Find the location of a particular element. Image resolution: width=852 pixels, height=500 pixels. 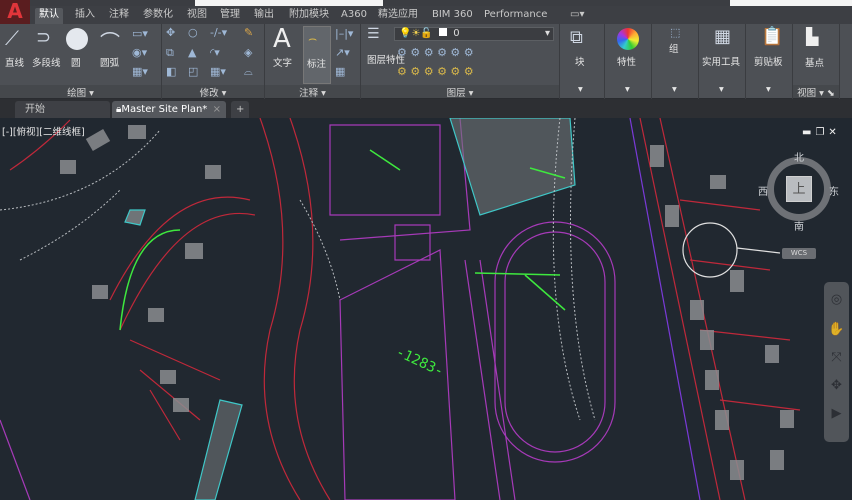

viewcube-top-face: 上 is located at coordinates (799, 189).